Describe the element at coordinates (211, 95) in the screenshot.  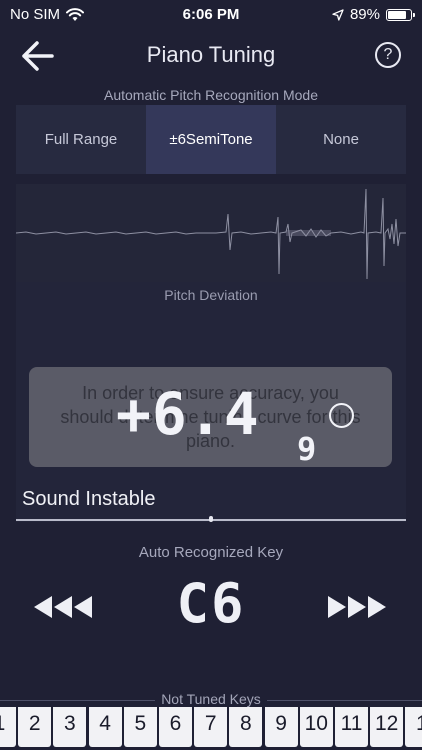
I see `mode-label: Automatic Pitch Recognition Mode` at that location.